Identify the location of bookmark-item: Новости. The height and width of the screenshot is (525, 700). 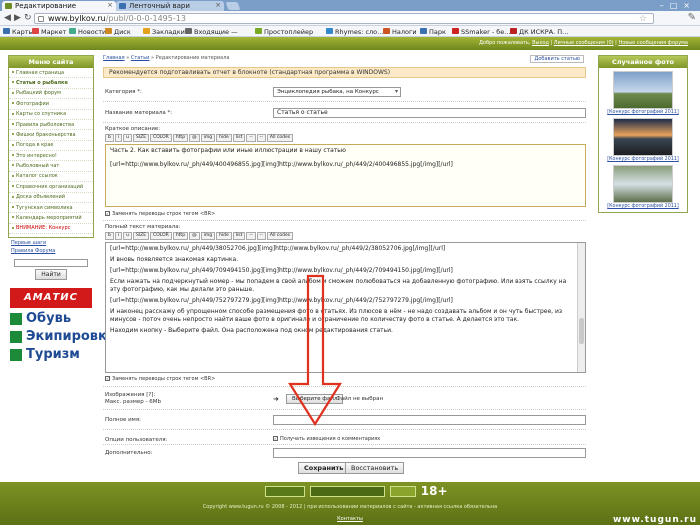
(87, 32).